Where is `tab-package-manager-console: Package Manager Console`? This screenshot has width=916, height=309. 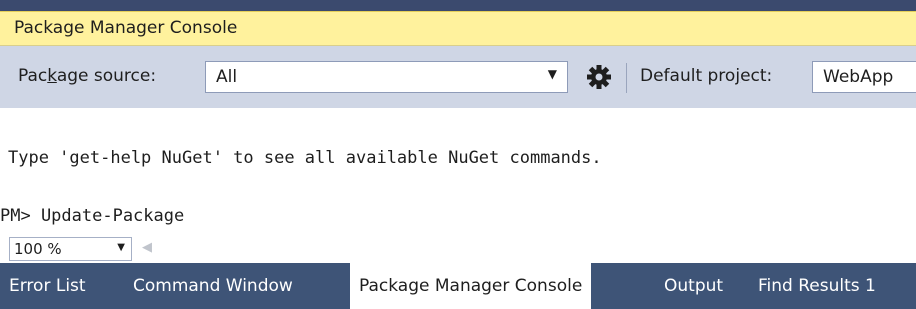
tab-package-manager-console: Package Manager Console is located at coordinates (471, 286).